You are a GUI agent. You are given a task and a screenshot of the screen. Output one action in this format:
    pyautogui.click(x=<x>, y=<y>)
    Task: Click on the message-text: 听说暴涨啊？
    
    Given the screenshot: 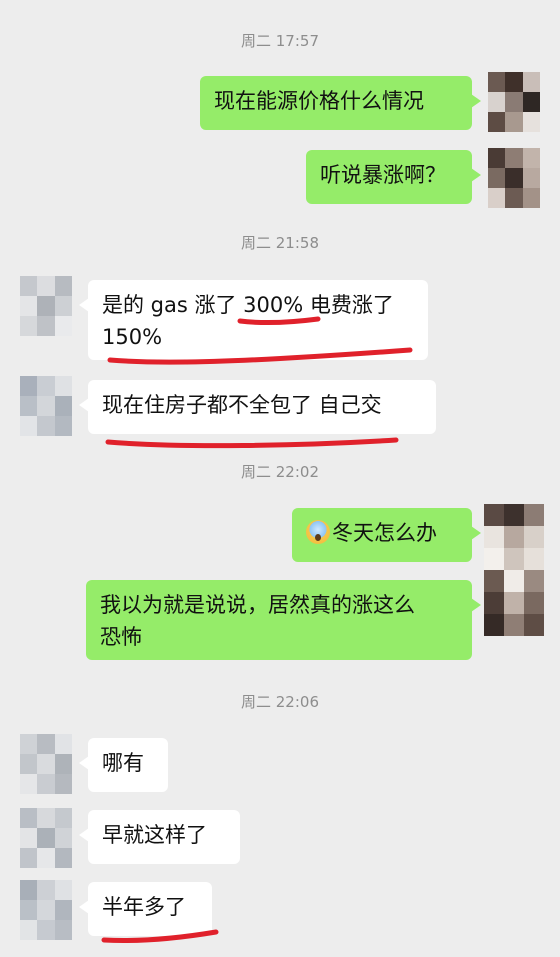 What is the action you would take?
    pyautogui.click(x=383, y=175)
    